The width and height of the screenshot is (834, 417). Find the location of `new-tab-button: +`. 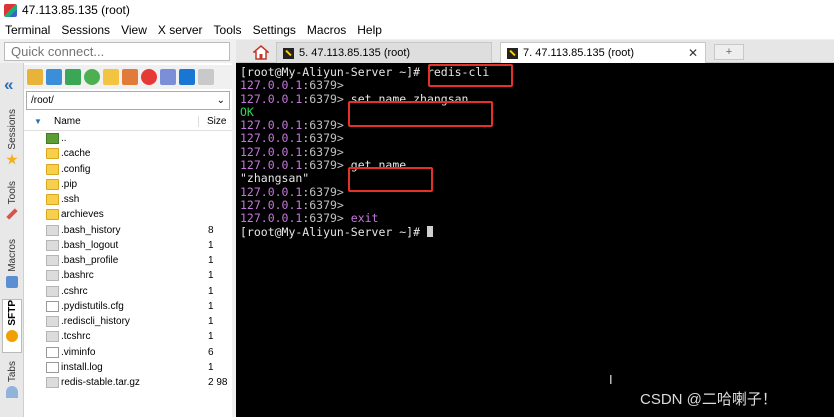

new-tab-button: + is located at coordinates (729, 52).